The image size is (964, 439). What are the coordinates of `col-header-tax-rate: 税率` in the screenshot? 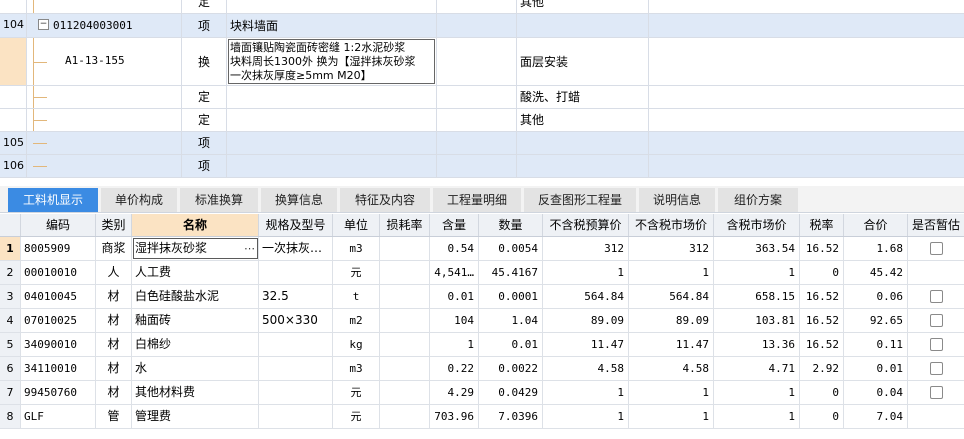 It's located at (822, 225).